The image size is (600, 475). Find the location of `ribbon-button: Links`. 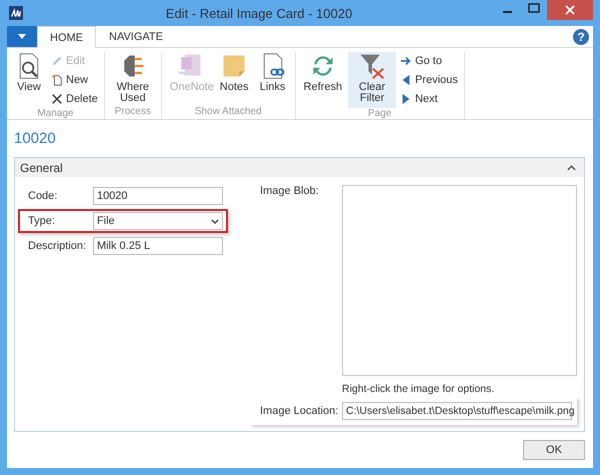

ribbon-button: Links is located at coordinates (272, 79).